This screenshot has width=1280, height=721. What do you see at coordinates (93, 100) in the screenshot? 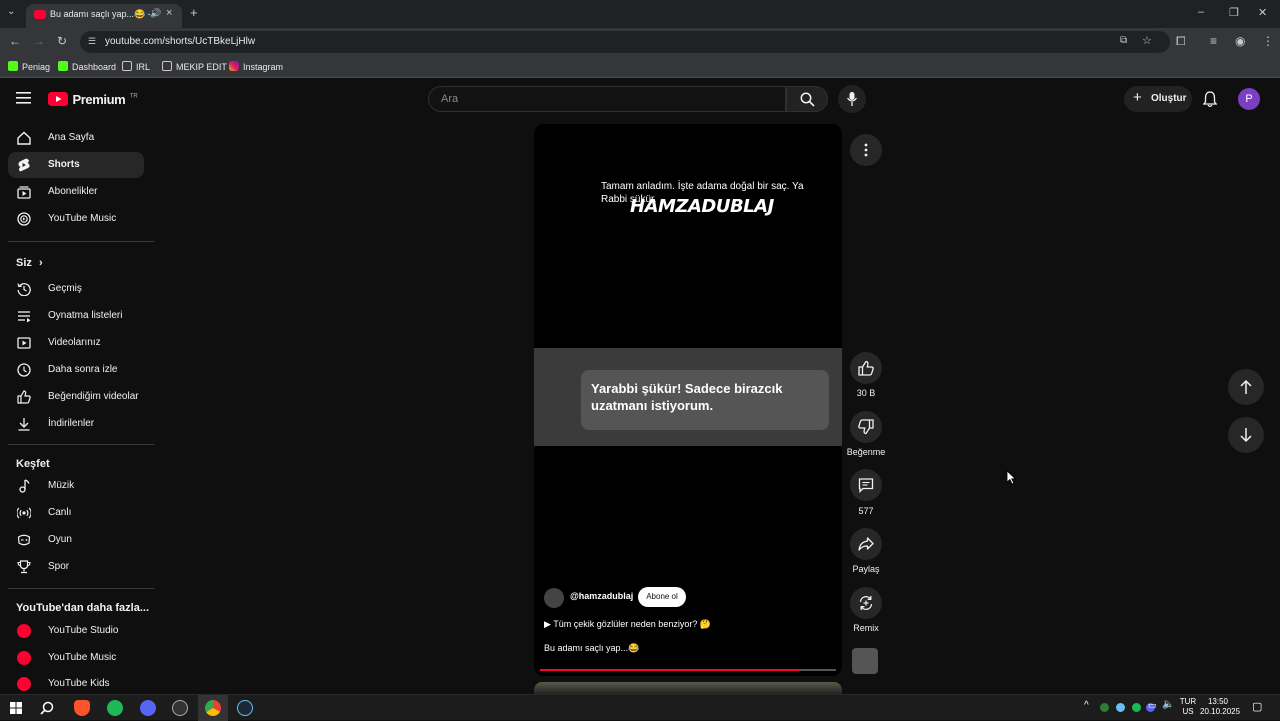
I see `youtube-premium-logo: Premium TR` at bounding box center [93, 100].